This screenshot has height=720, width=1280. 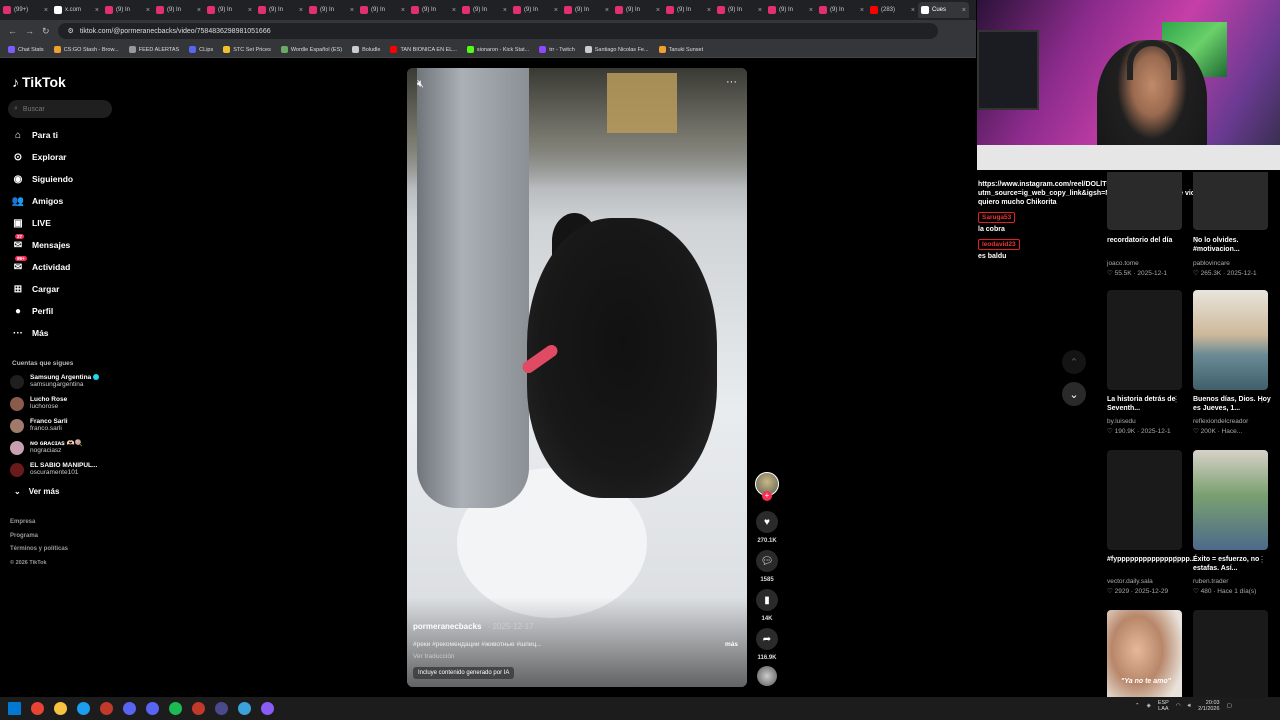 What do you see at coordinates (39, 82) in the screenshot?
I see `tiktok-logo: ♪ TikTok` at bounding box center [39, 82].